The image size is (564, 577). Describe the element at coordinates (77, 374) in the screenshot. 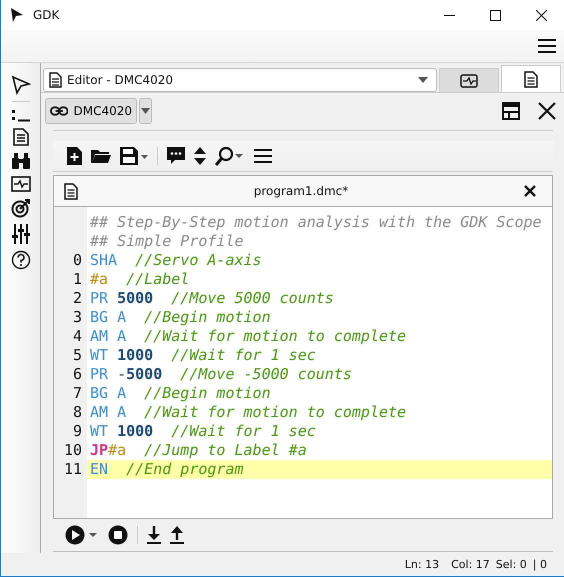

I see `line-number: 6` at that location.